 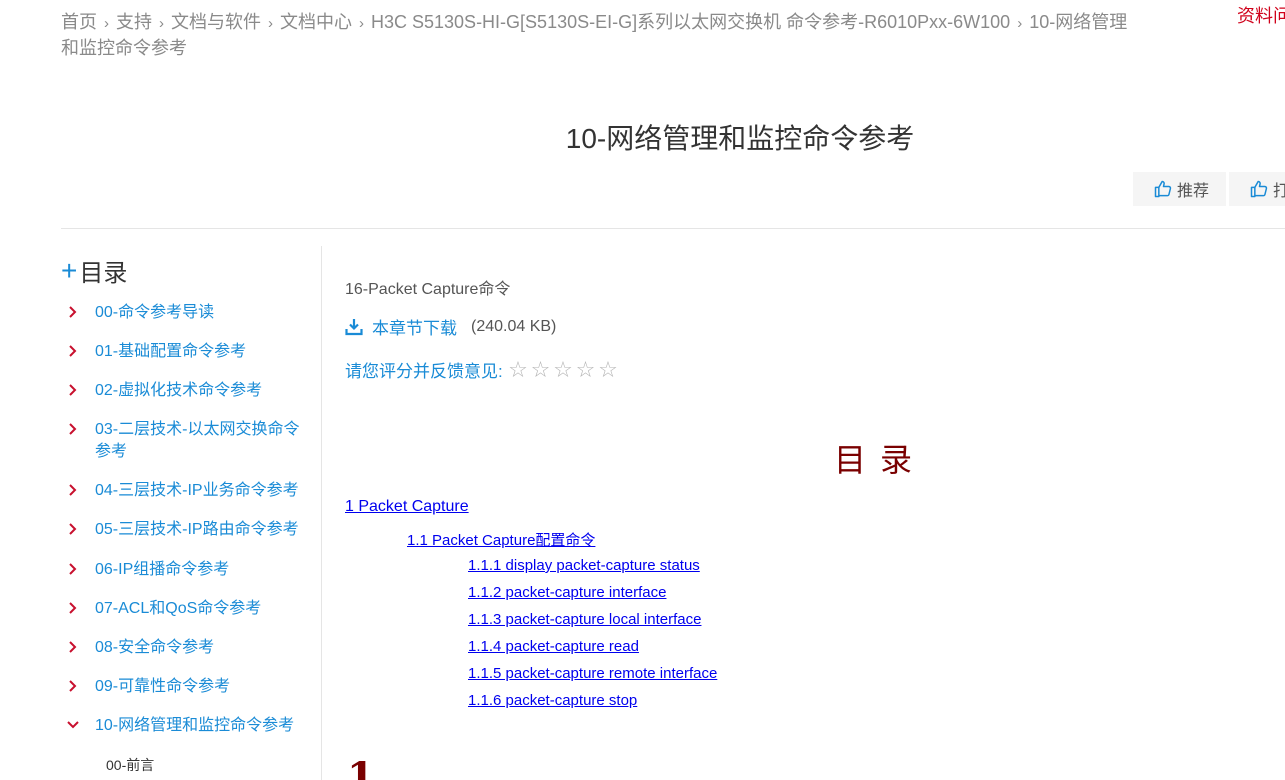 I want to click on toc-link-level2: 1.1 Packet Capture配置命令, so click(x=501, y=539).